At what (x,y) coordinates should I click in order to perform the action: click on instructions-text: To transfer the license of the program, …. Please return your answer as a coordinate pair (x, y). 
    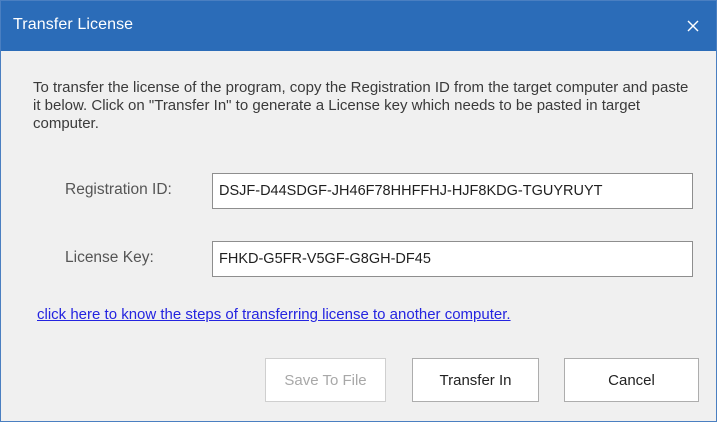
    Looking at the image, I should click on (361, 105).